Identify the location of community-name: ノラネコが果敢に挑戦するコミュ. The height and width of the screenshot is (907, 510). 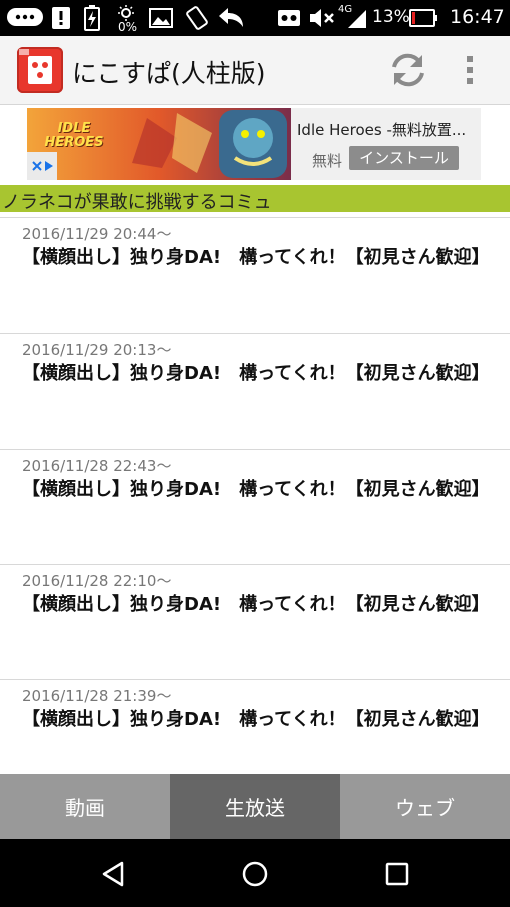
(137, 202).